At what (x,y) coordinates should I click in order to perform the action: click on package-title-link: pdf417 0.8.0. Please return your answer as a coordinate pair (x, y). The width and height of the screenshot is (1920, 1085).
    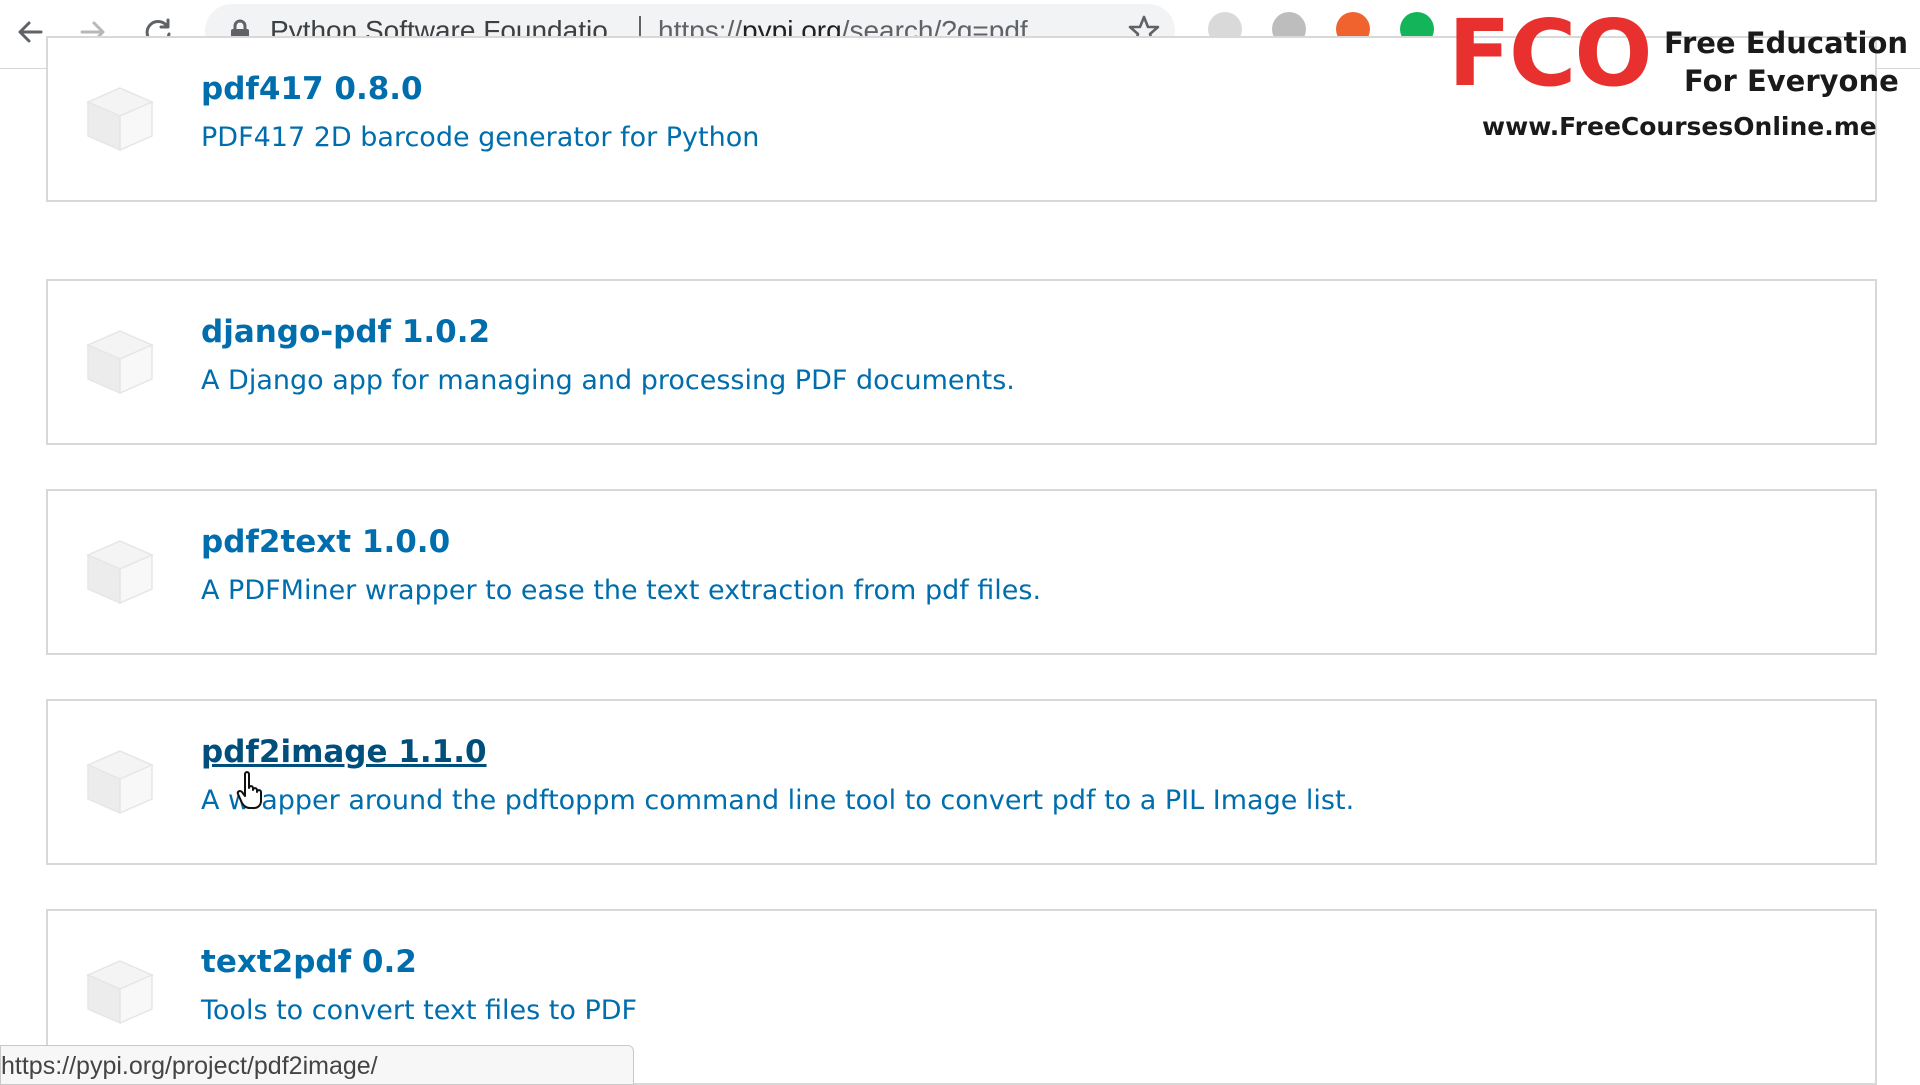
    Looking at the image, I should click on (312, 89).